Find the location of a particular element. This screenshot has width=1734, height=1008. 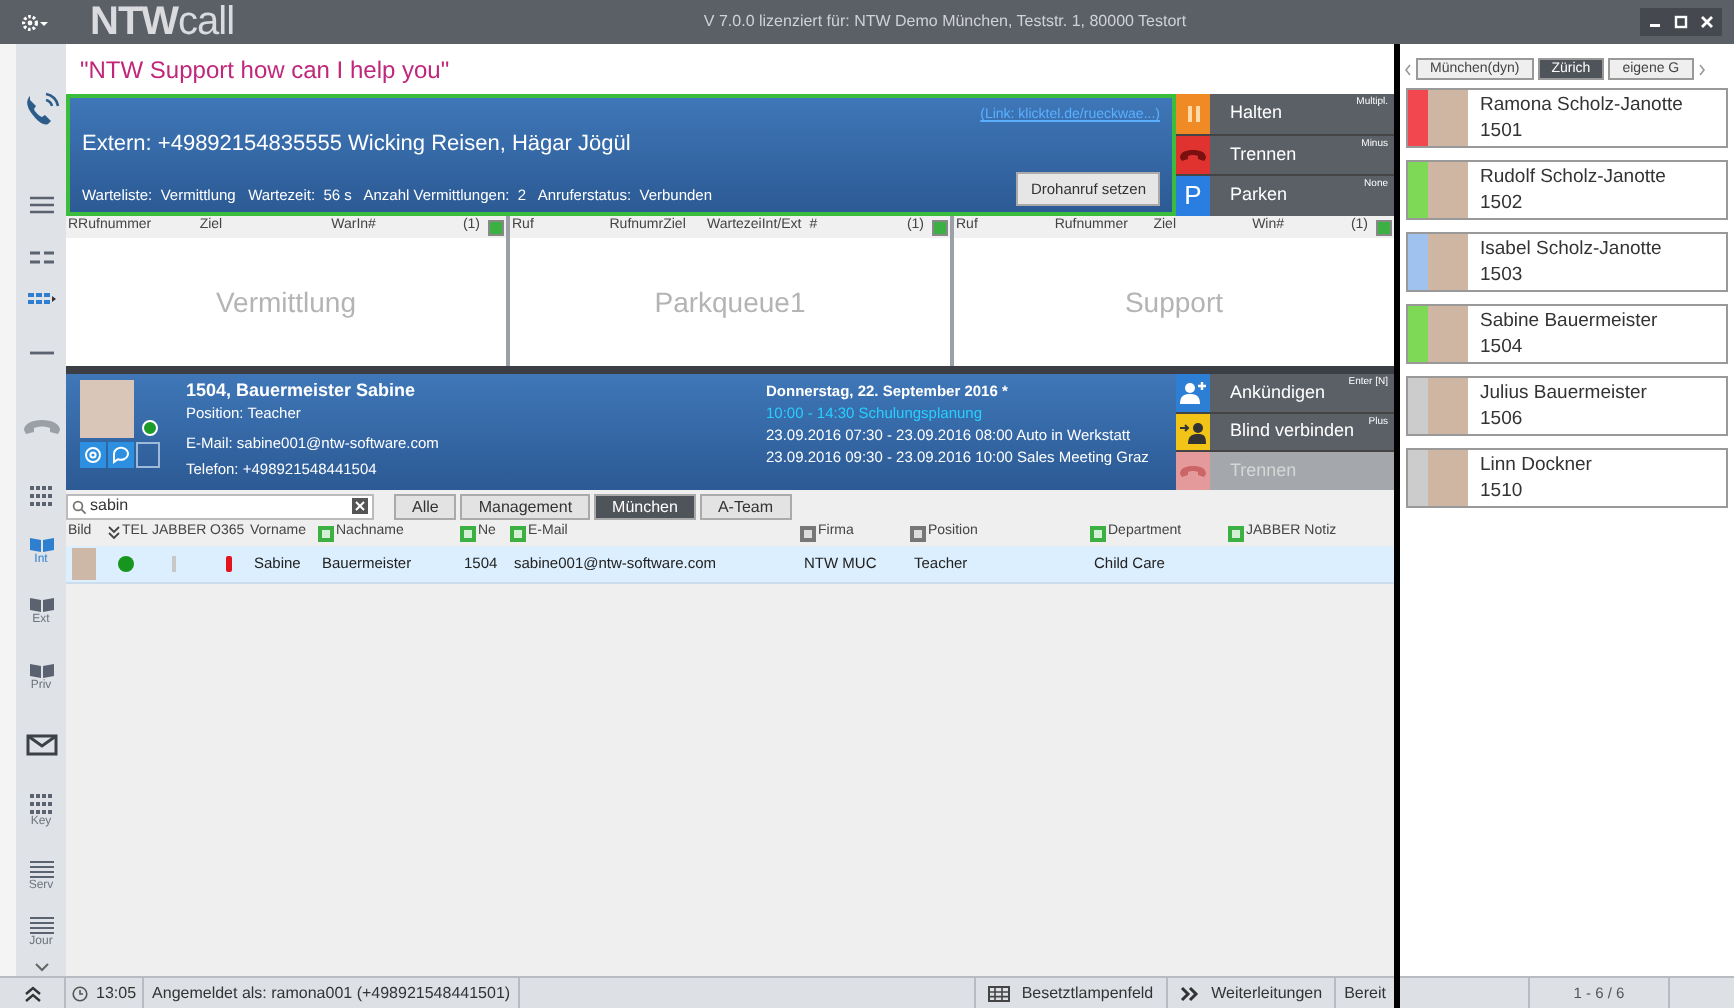

double-chevron-up-icon is located at coordinates (32, 993).